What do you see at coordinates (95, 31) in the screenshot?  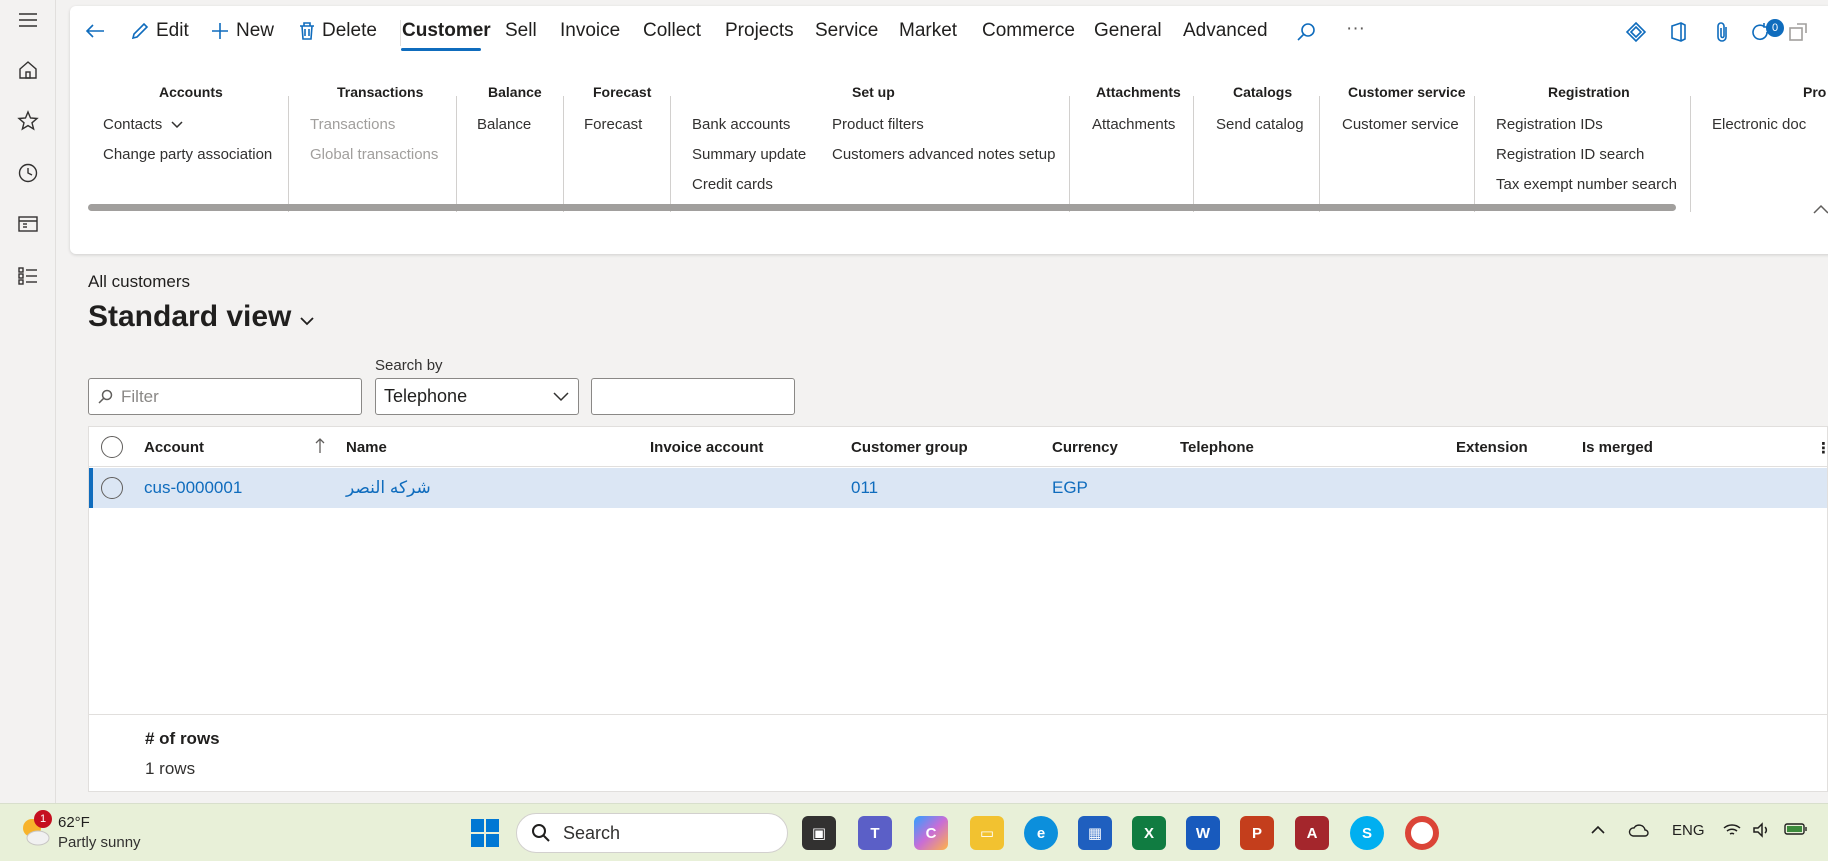 I see `back-button` at bounding box center [95, 31].